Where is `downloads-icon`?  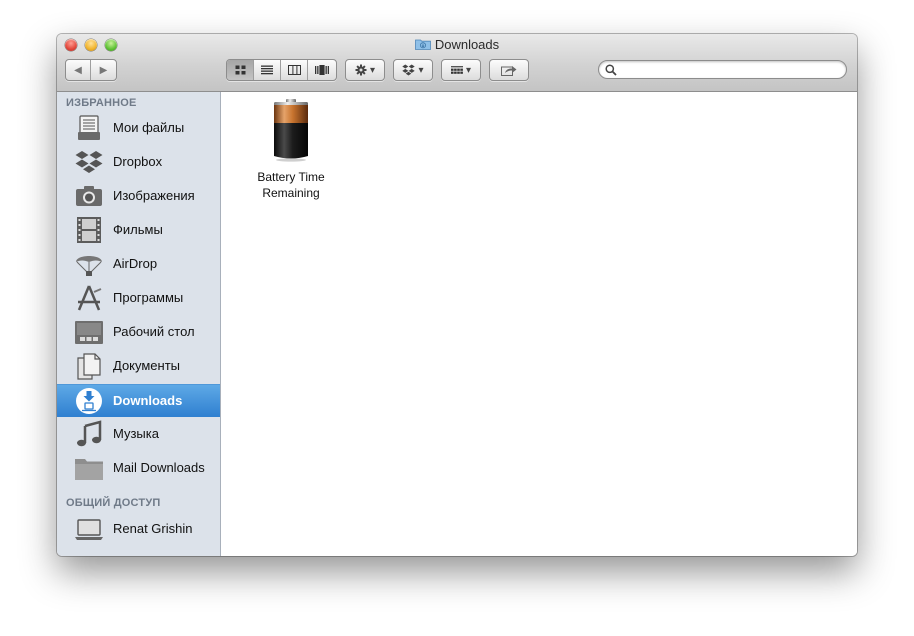 downloads-icon is located at coordinates (89, 401).